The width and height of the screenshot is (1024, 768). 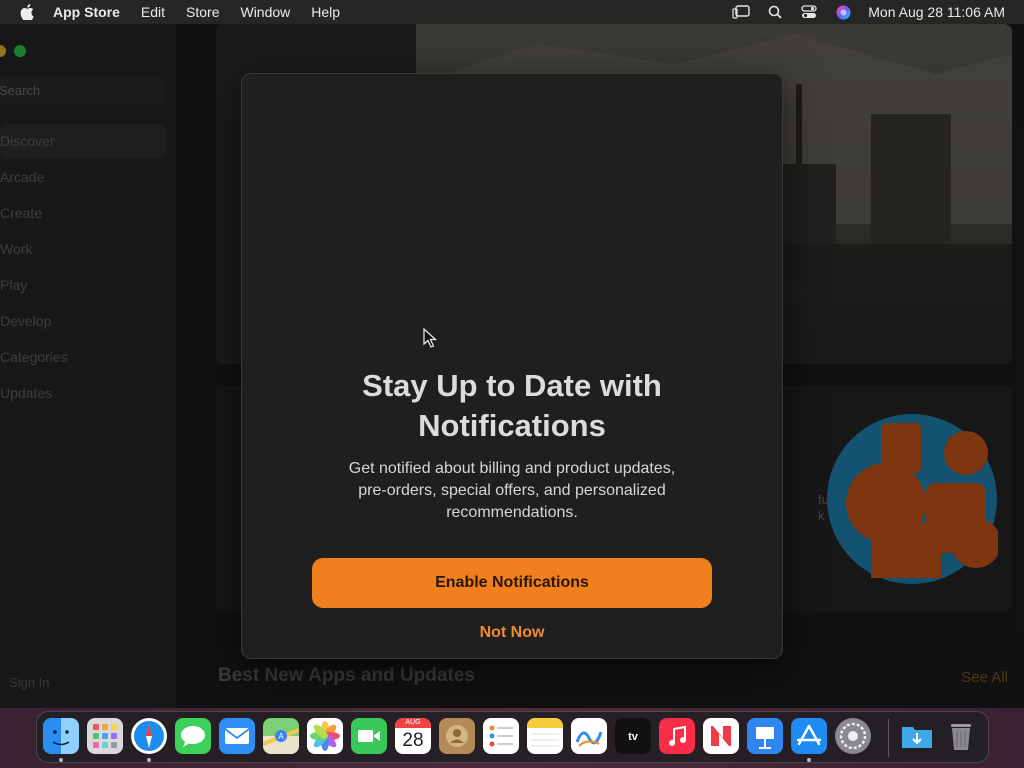 What do you see at coordinates (677, 736) in the screenshot?
I see `music-icon` at bounding box center [677, 736].